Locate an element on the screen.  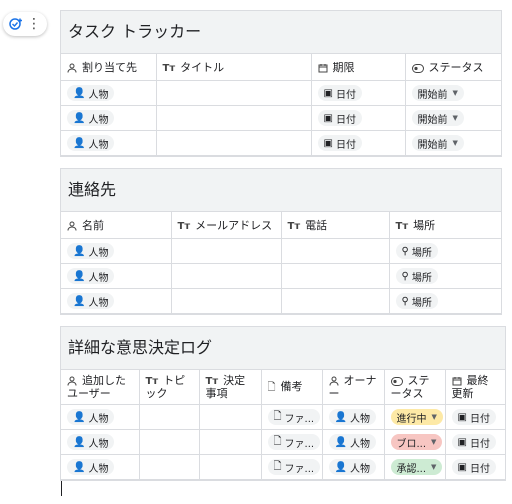
calendar-icon is located at coordinates (323, 68).